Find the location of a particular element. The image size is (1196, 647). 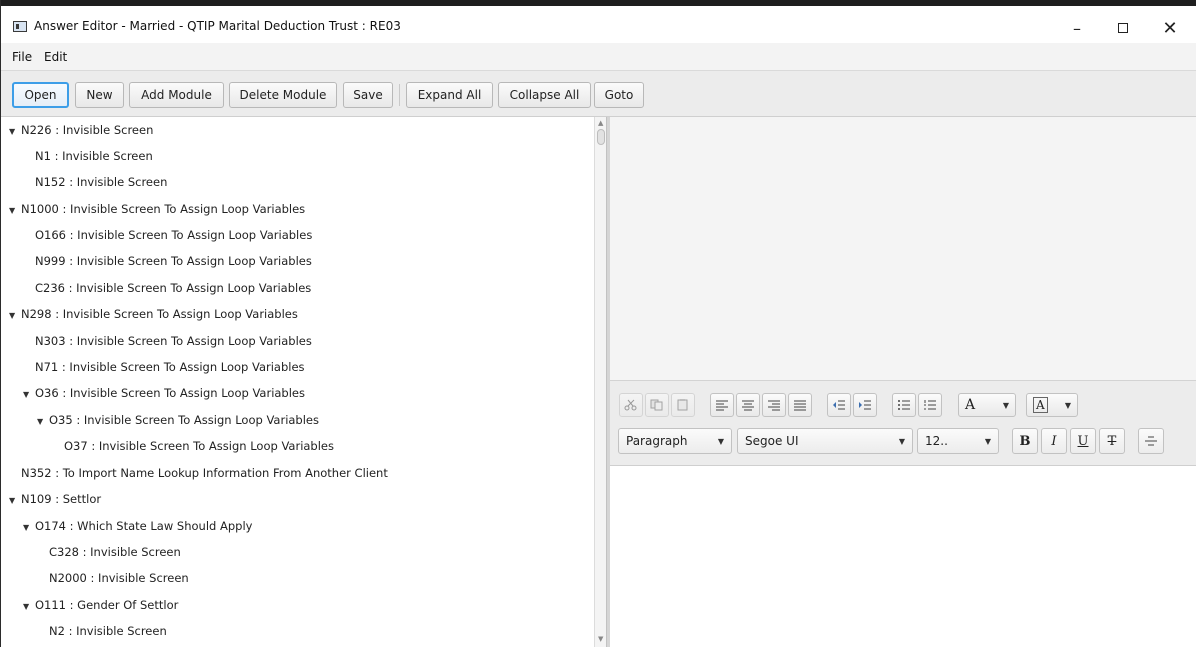

indent-button is located at coordinates (865, 405).